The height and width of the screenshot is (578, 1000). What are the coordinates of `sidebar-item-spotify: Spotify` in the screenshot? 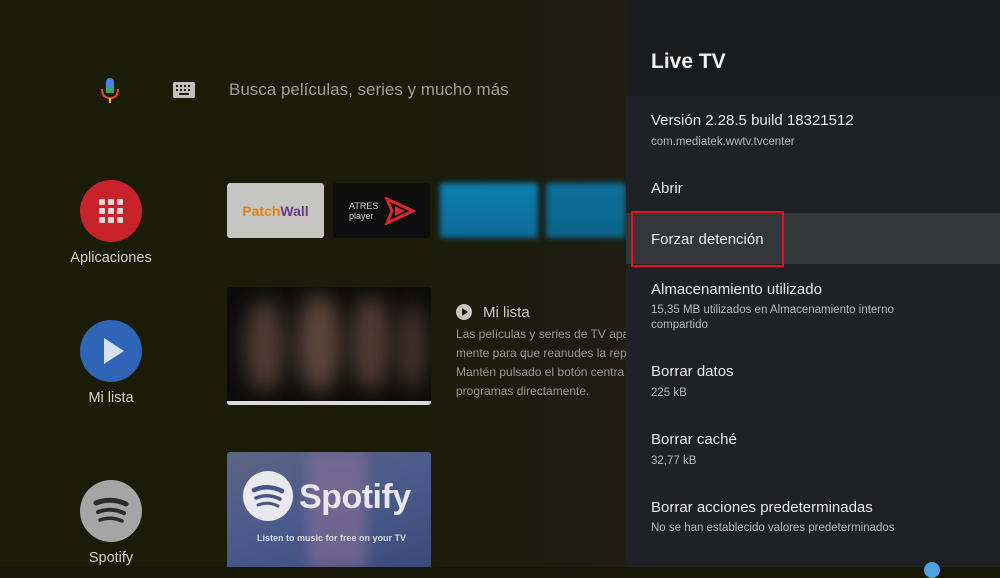 It's located at (111, 523).